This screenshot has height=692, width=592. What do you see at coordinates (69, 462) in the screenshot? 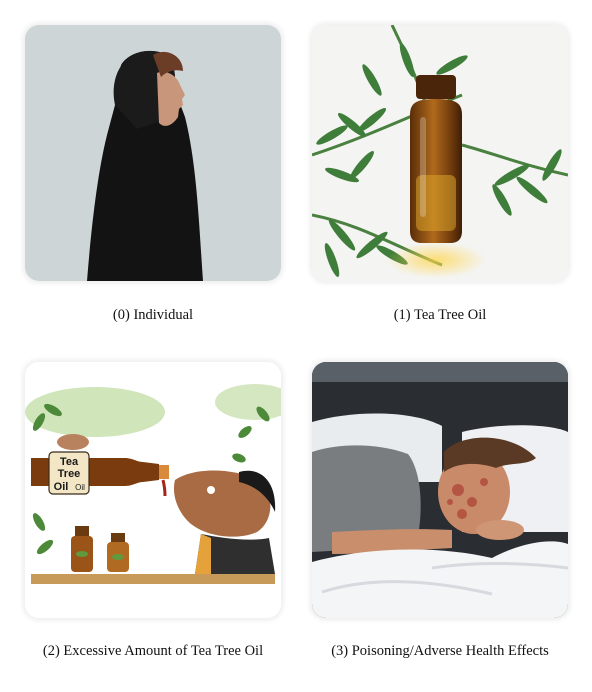
I see `bottle-label-tea: Tea` at bounding box center [69, 462].